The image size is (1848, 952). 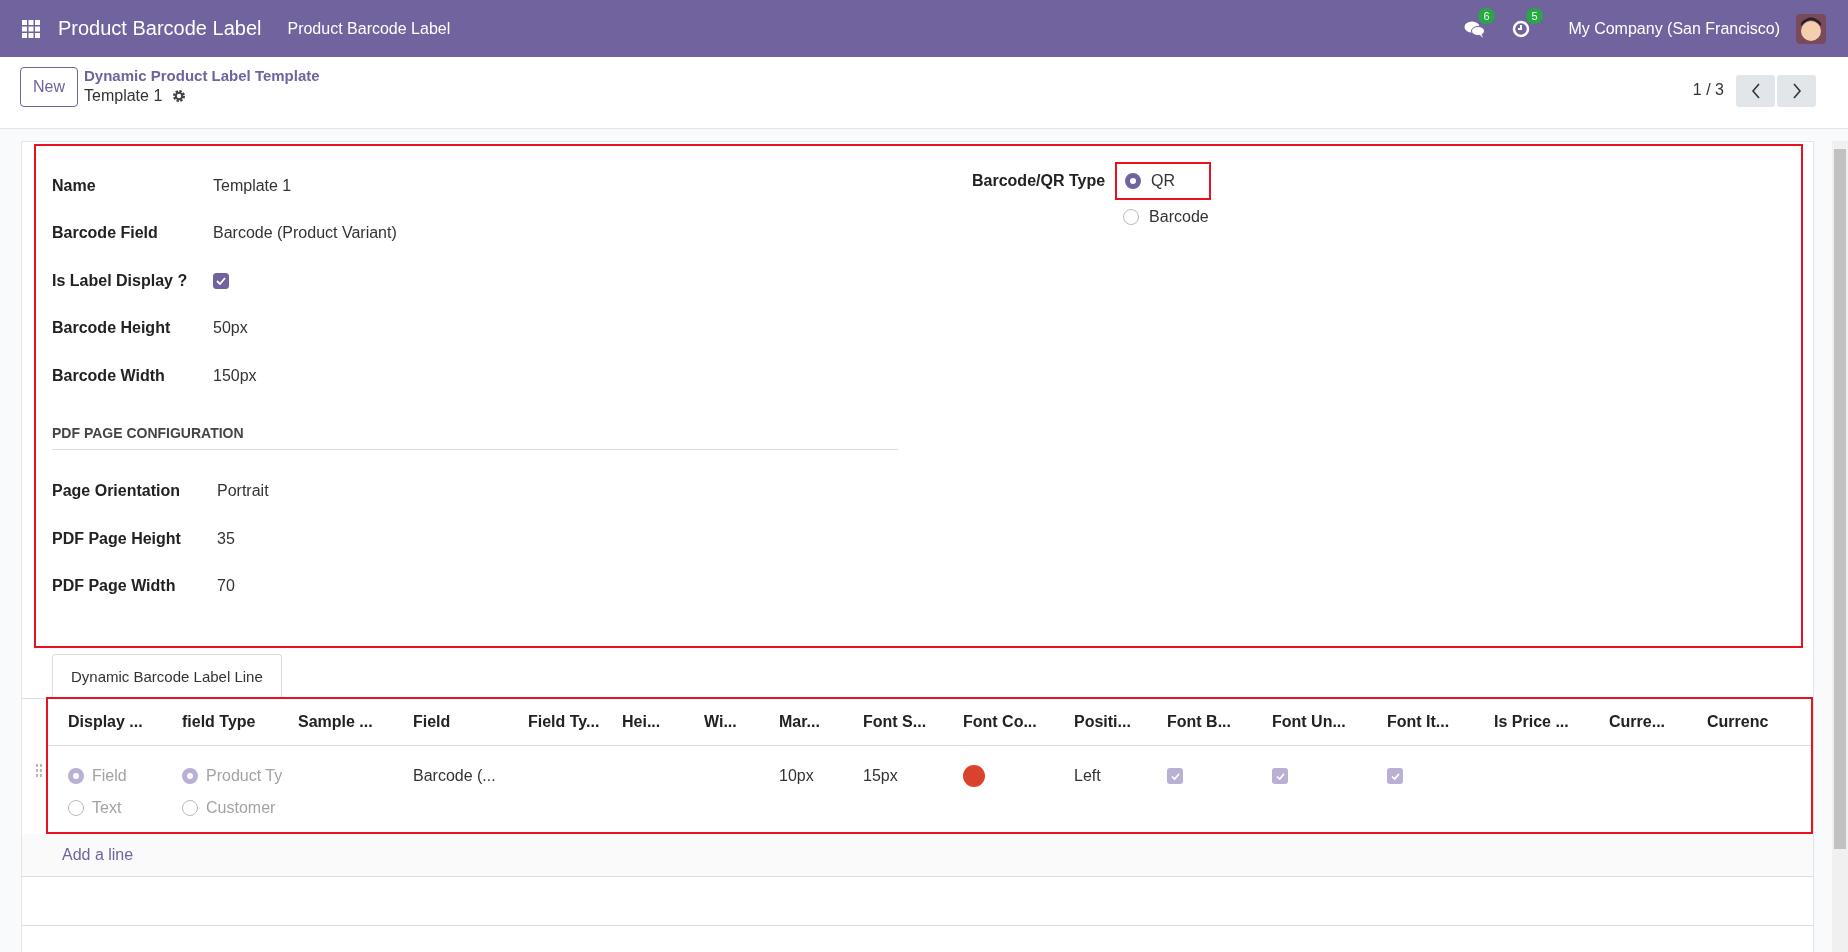 I want to click on field-value: 150px, so click(x=235, y=375).